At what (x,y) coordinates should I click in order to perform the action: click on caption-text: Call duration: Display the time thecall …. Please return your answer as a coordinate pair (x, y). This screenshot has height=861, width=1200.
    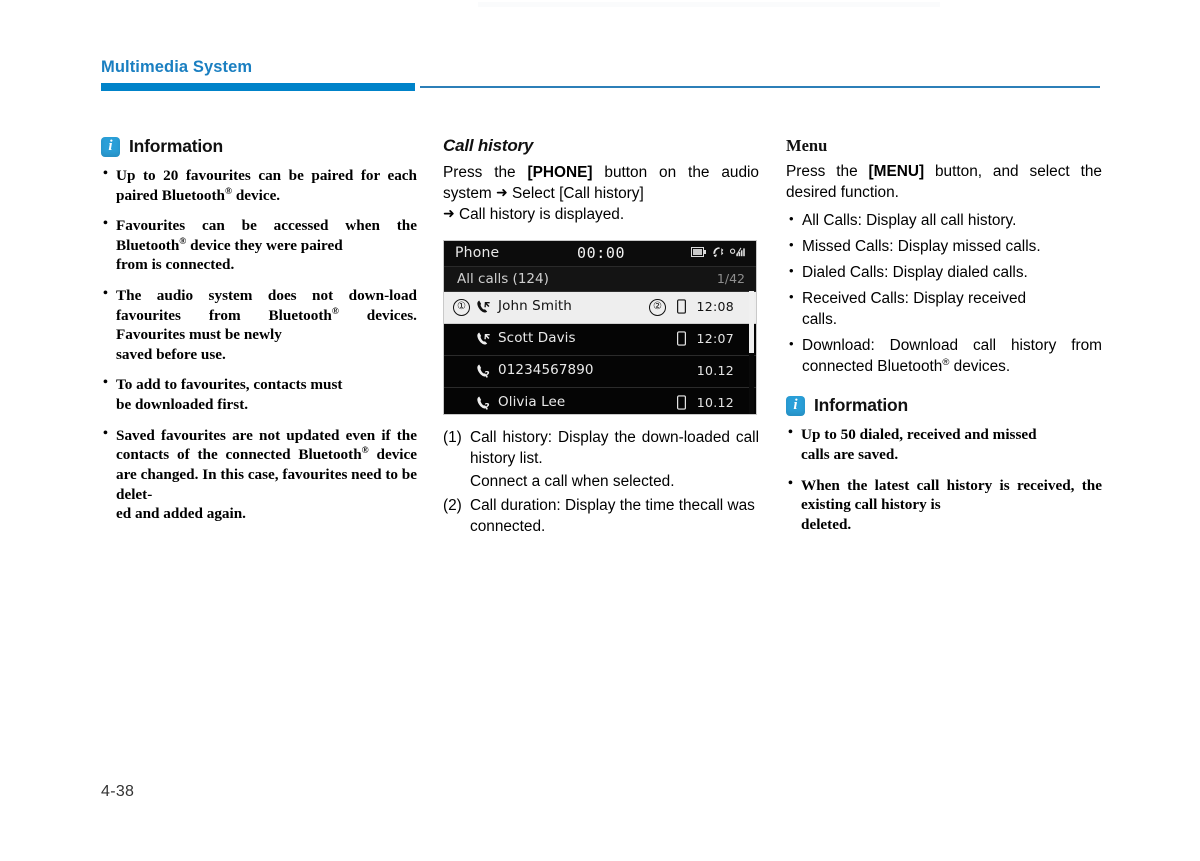
    Looking at the image, I should click on (612, 515).